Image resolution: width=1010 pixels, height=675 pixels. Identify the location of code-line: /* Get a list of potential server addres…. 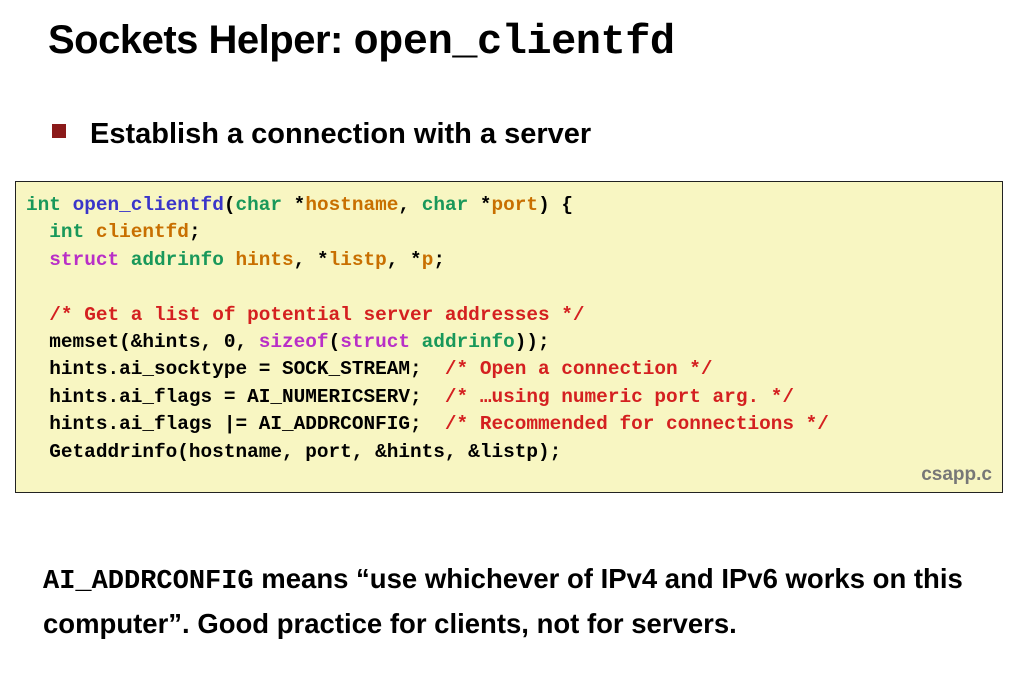
(427, 315).